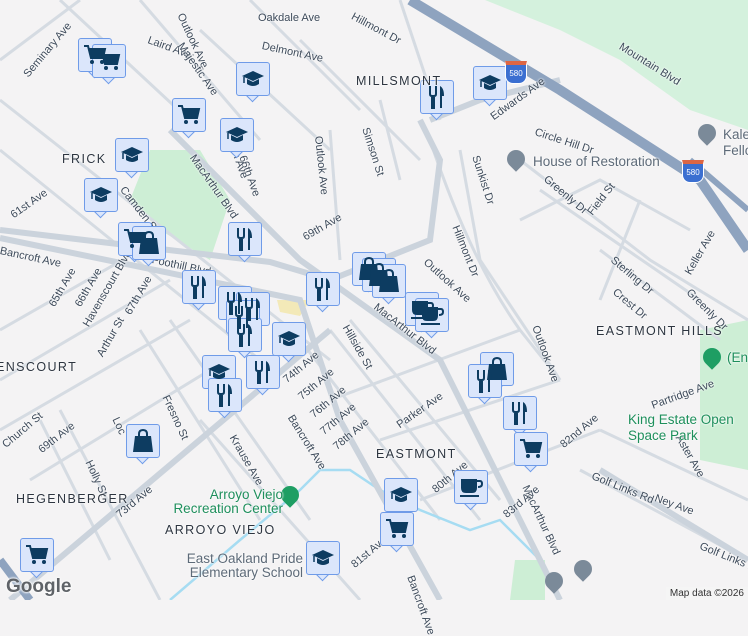  Describe the element at coordinates (72, 499) in the screenshot. I see `neighborhood-hegenberger: HEGENBERGER` at that location.